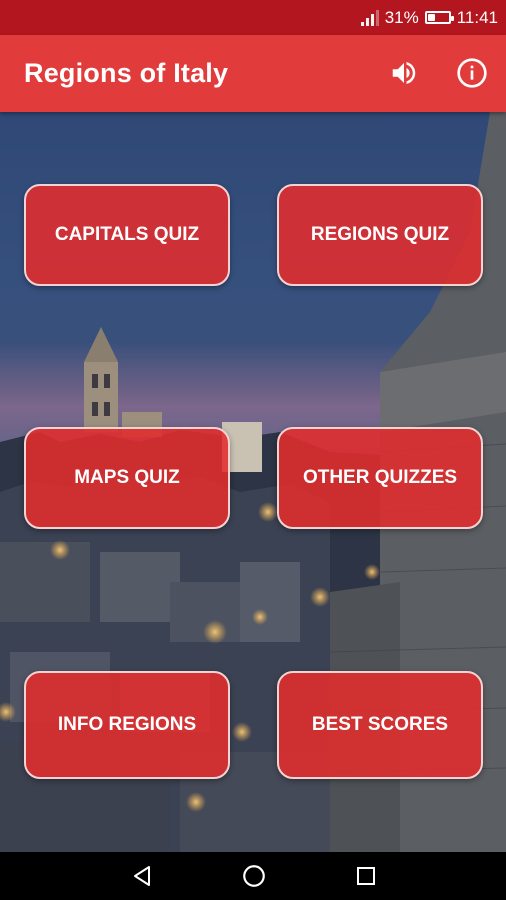 The height and width of the screenshot is (900, 506). I want to click on status-icons: 31% 11:41, so click(429, 17).